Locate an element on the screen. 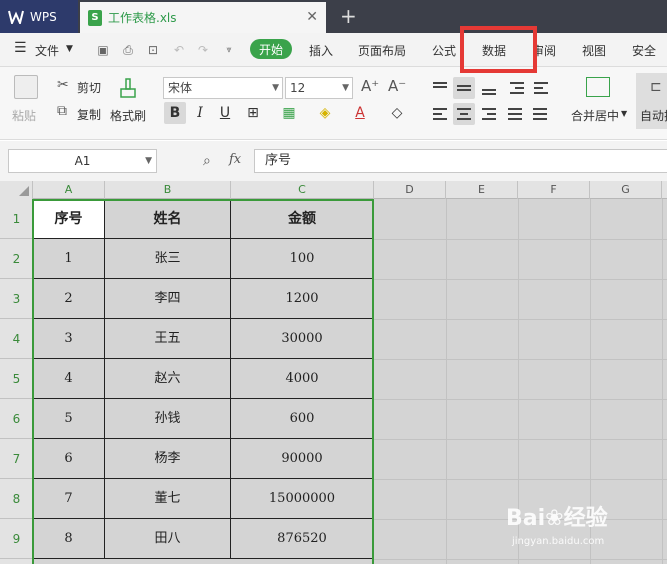 The height and width of the screenshot is (564, 667). format-painter-label: 格式刷 is located at coordinates (128, 115).